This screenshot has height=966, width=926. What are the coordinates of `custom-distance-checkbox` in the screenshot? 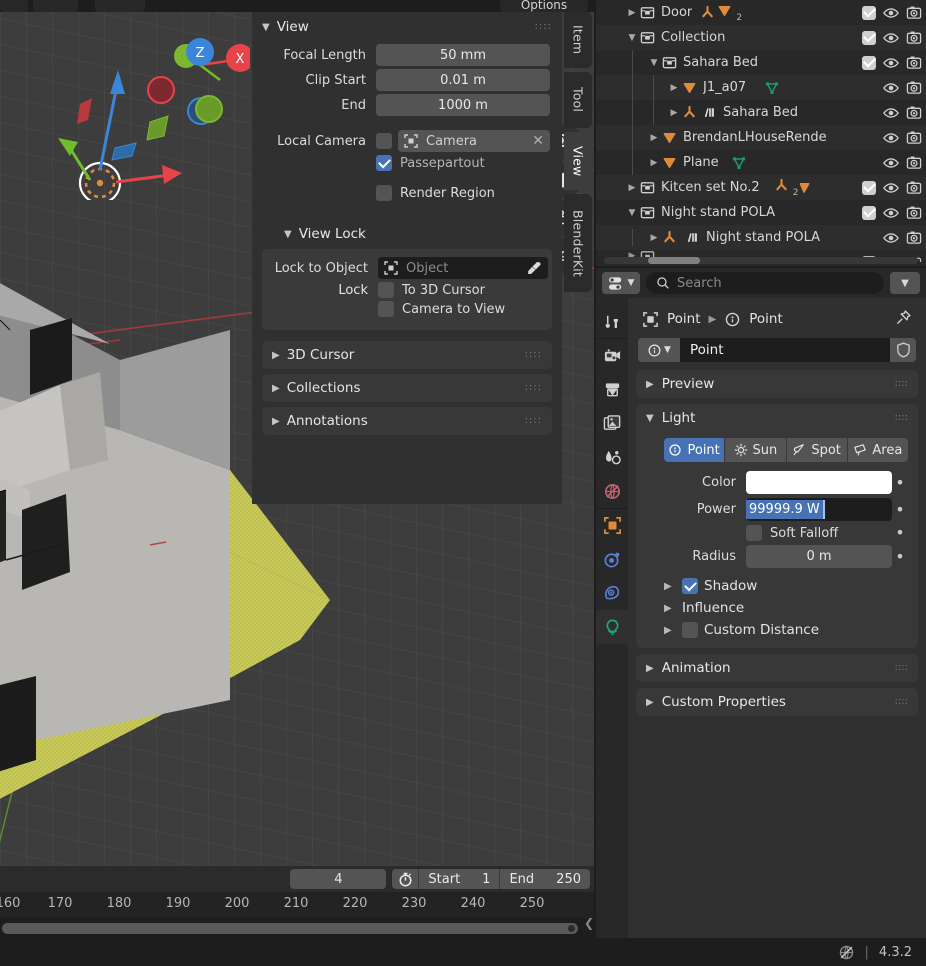 It's located at (690, 630).